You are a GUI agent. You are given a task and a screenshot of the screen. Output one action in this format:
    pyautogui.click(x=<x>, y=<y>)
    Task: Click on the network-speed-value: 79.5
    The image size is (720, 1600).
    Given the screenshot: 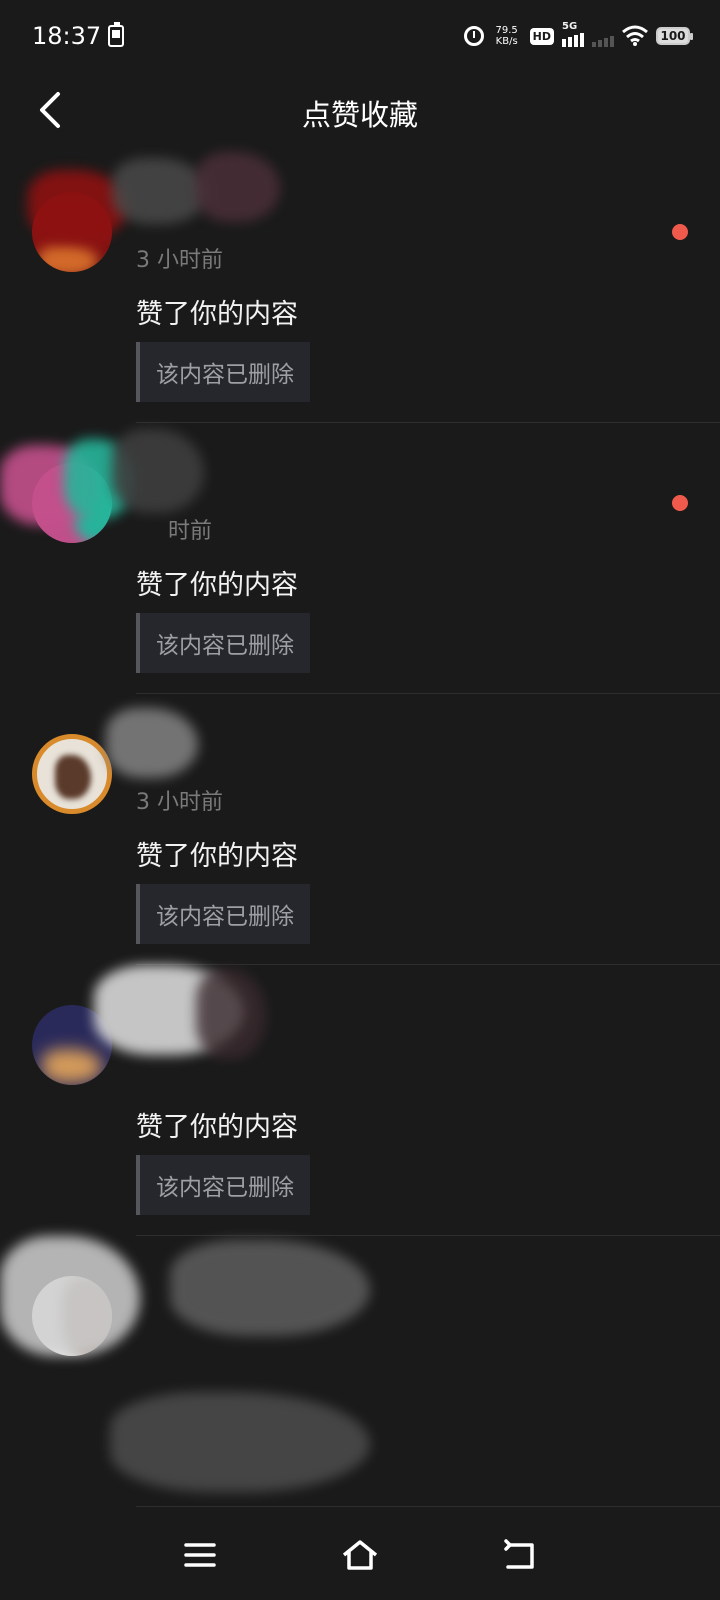 What is the action you would take?
    pyautogui.click(x=506, y=30)
    